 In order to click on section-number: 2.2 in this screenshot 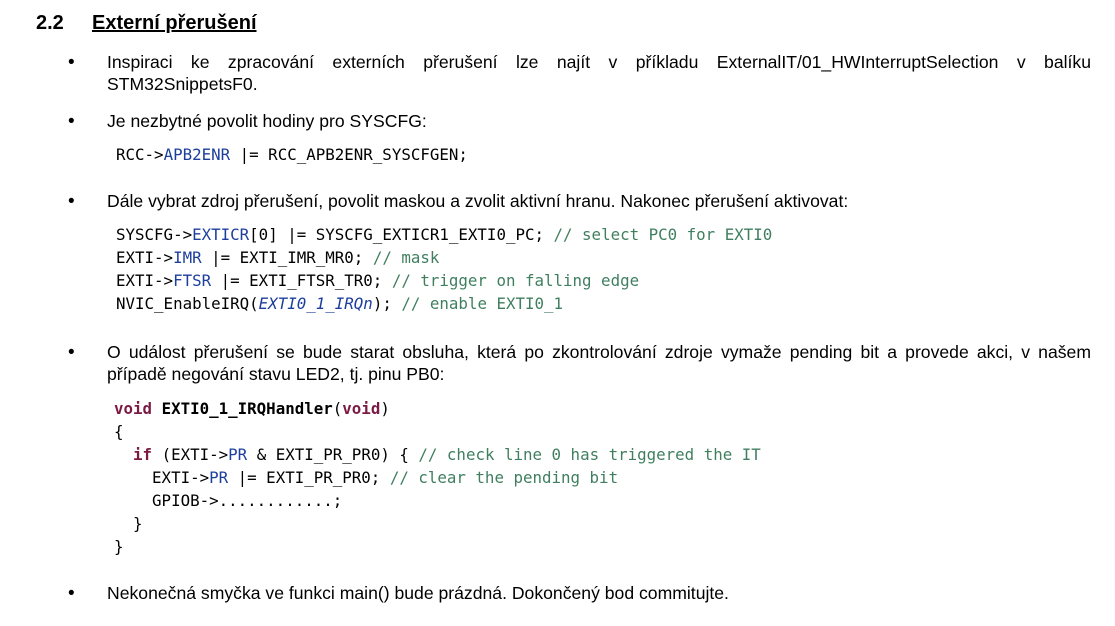, I will do `click(50, 23)`.